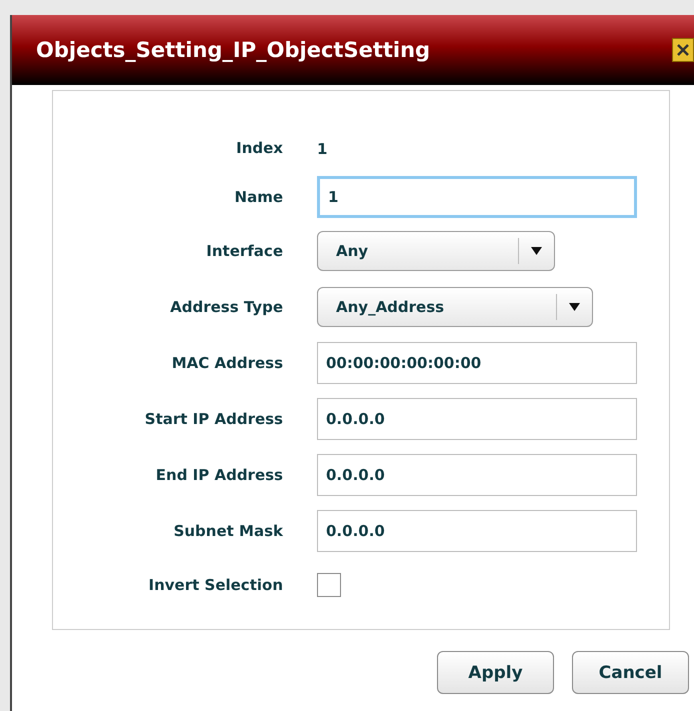 The width and height of the screenshot is (694, 711). What do you see at coordinates (495, 672) in the screenshot?
I see `apply-button: Apply` at bounding box center [495, 672].